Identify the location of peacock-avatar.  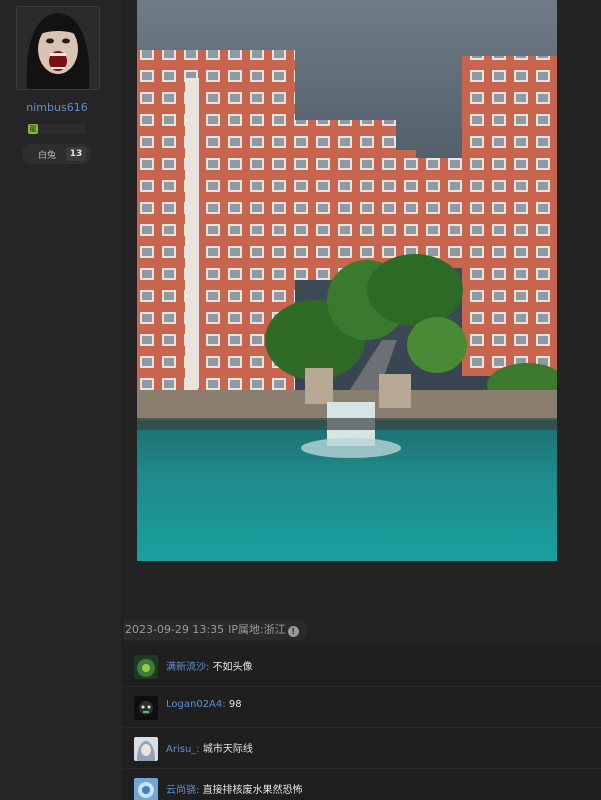
(146, 667).